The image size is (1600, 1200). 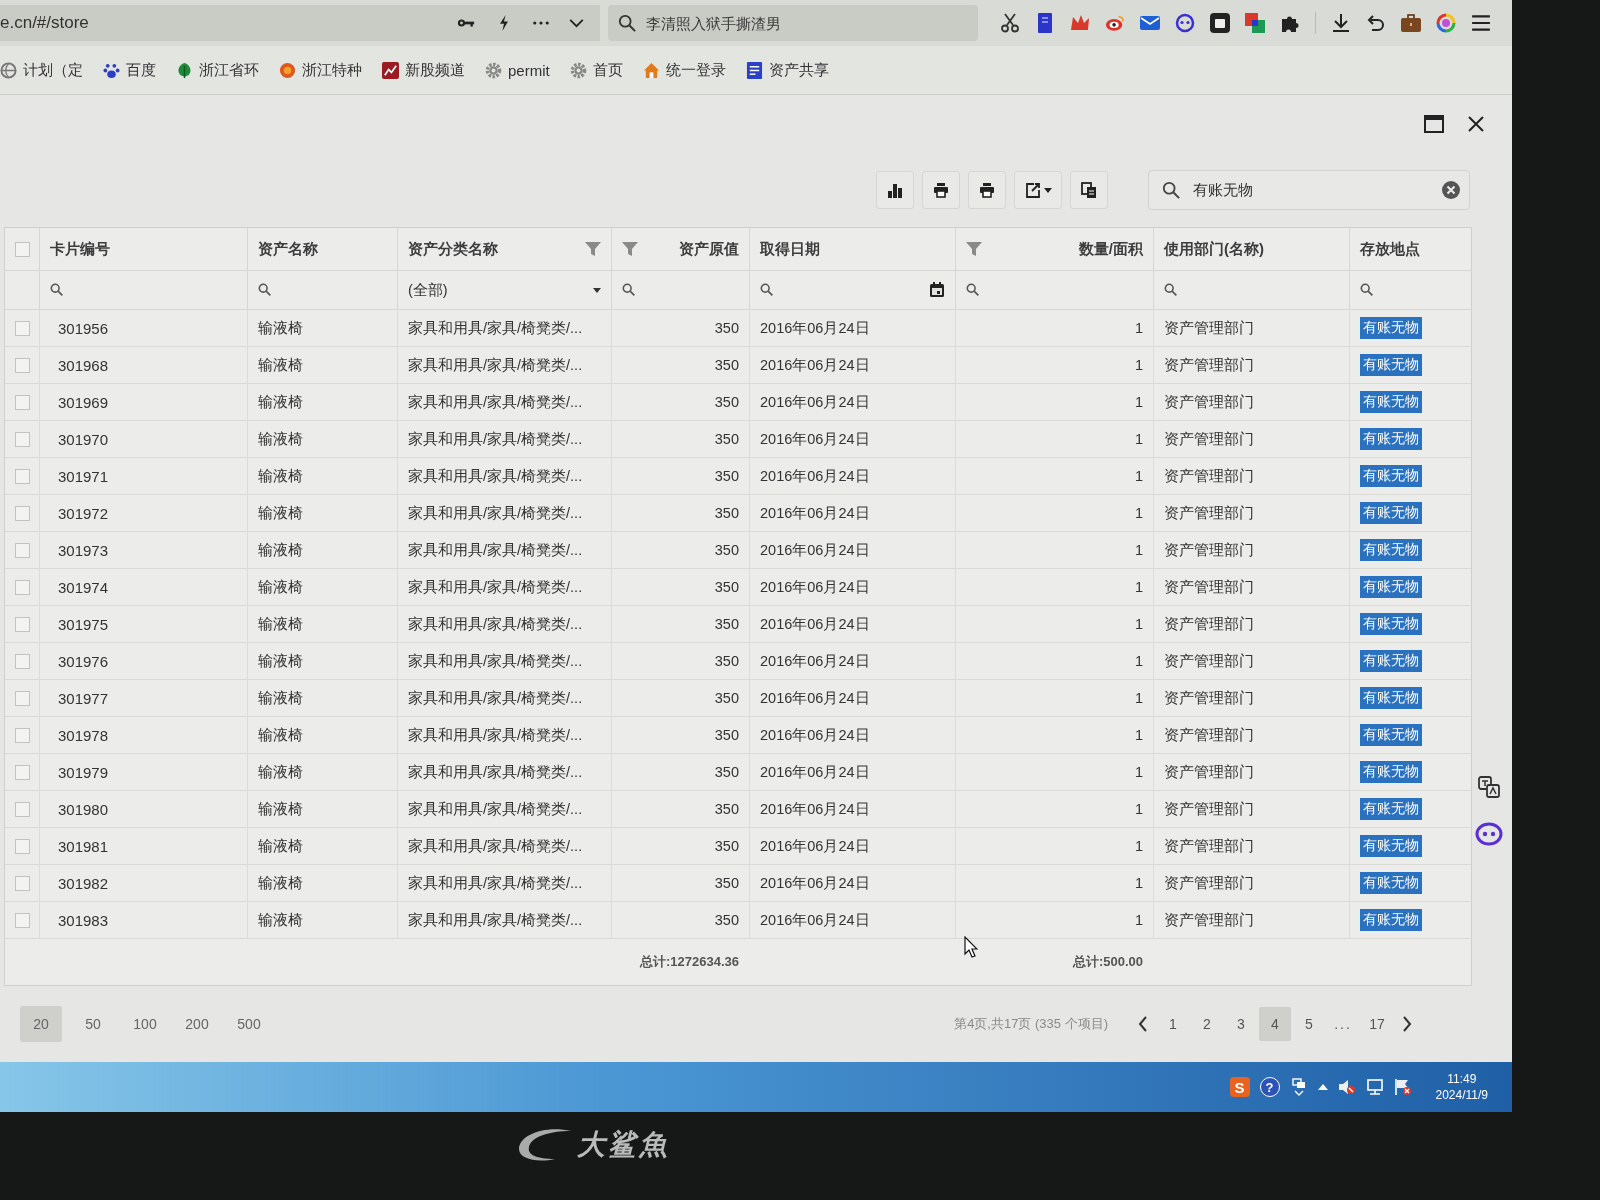 What do you see at coordinates (541, 23) in the screenshot?
I see `more-icon` at bounding box center [541, 23].